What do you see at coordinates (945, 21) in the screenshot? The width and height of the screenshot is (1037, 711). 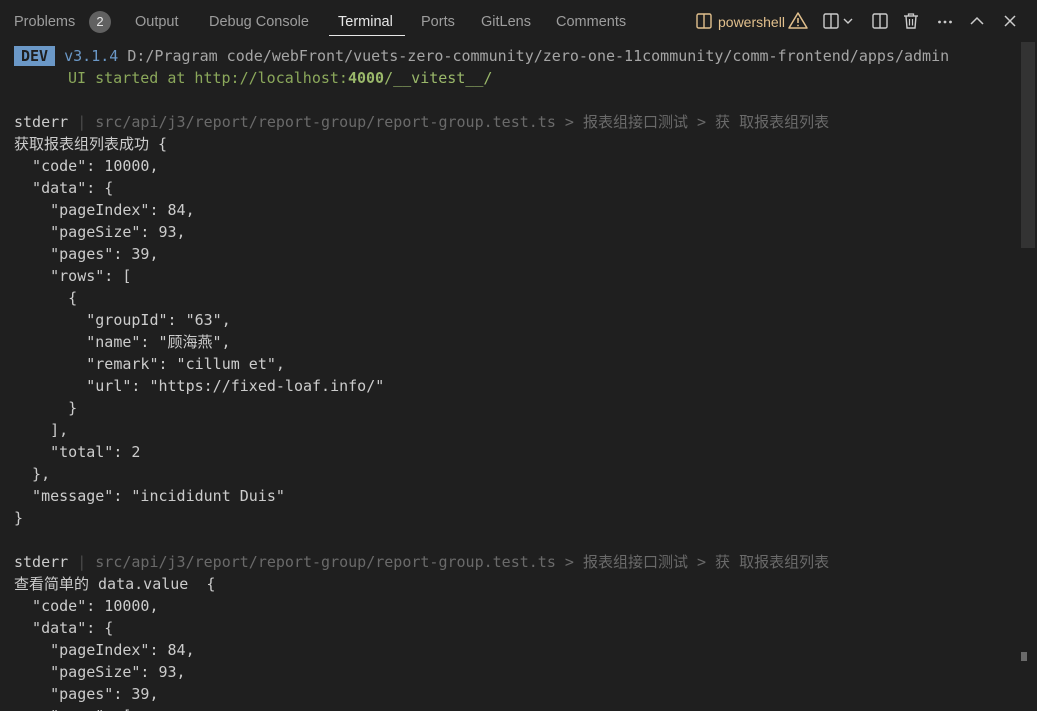 I see `more-icon` at bounding box center [945, 21].